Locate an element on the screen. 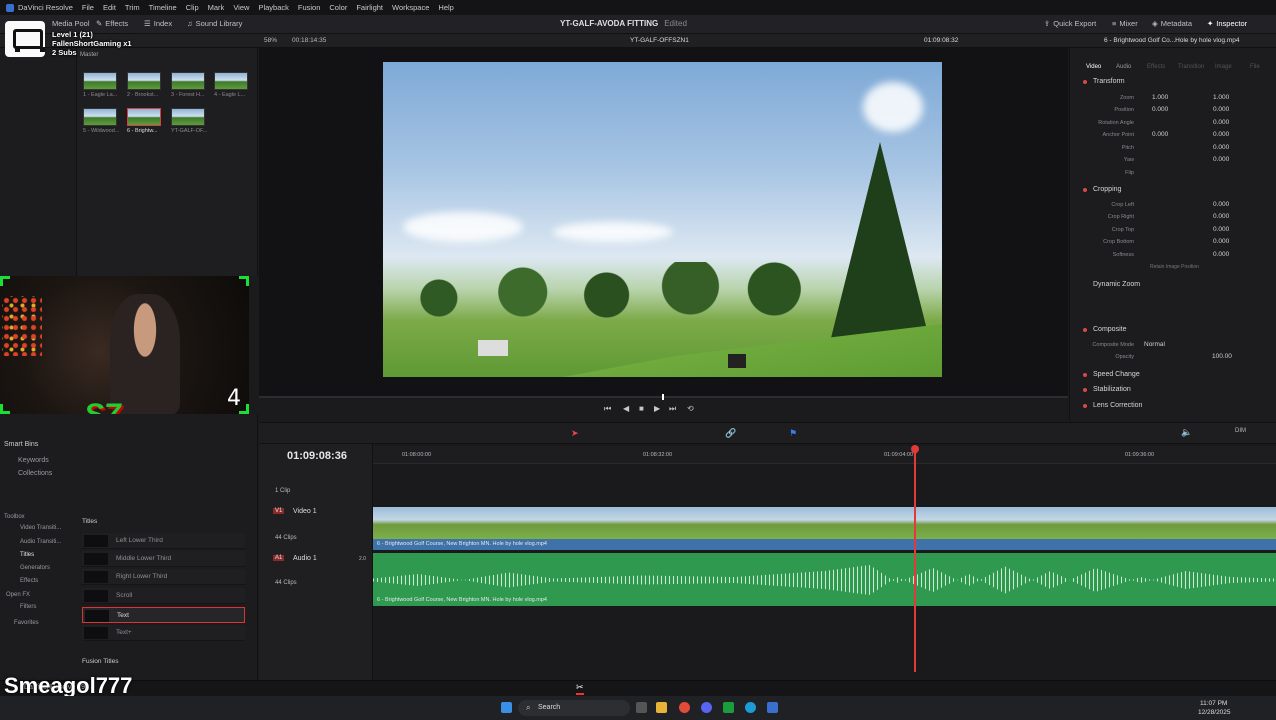 Image resolution: width=1276 pixels, height=720 pixels. title-item-right-lower-third: Right Lower Third is located at coordinates (163, 577).